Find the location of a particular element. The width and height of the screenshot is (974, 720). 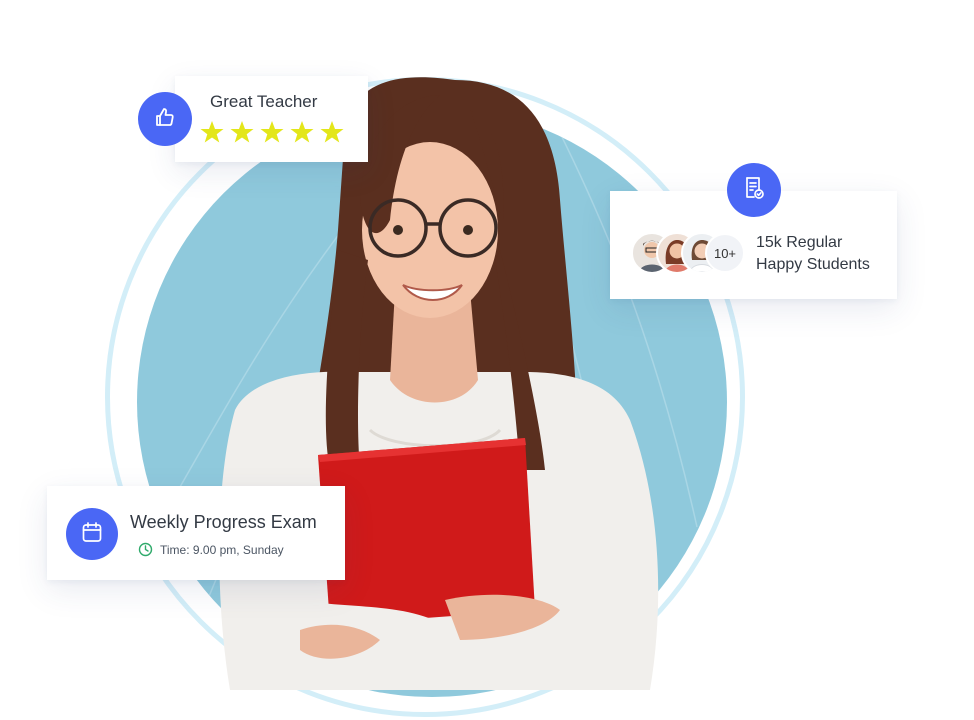

exam-badge is located at coordinates (92, 534).